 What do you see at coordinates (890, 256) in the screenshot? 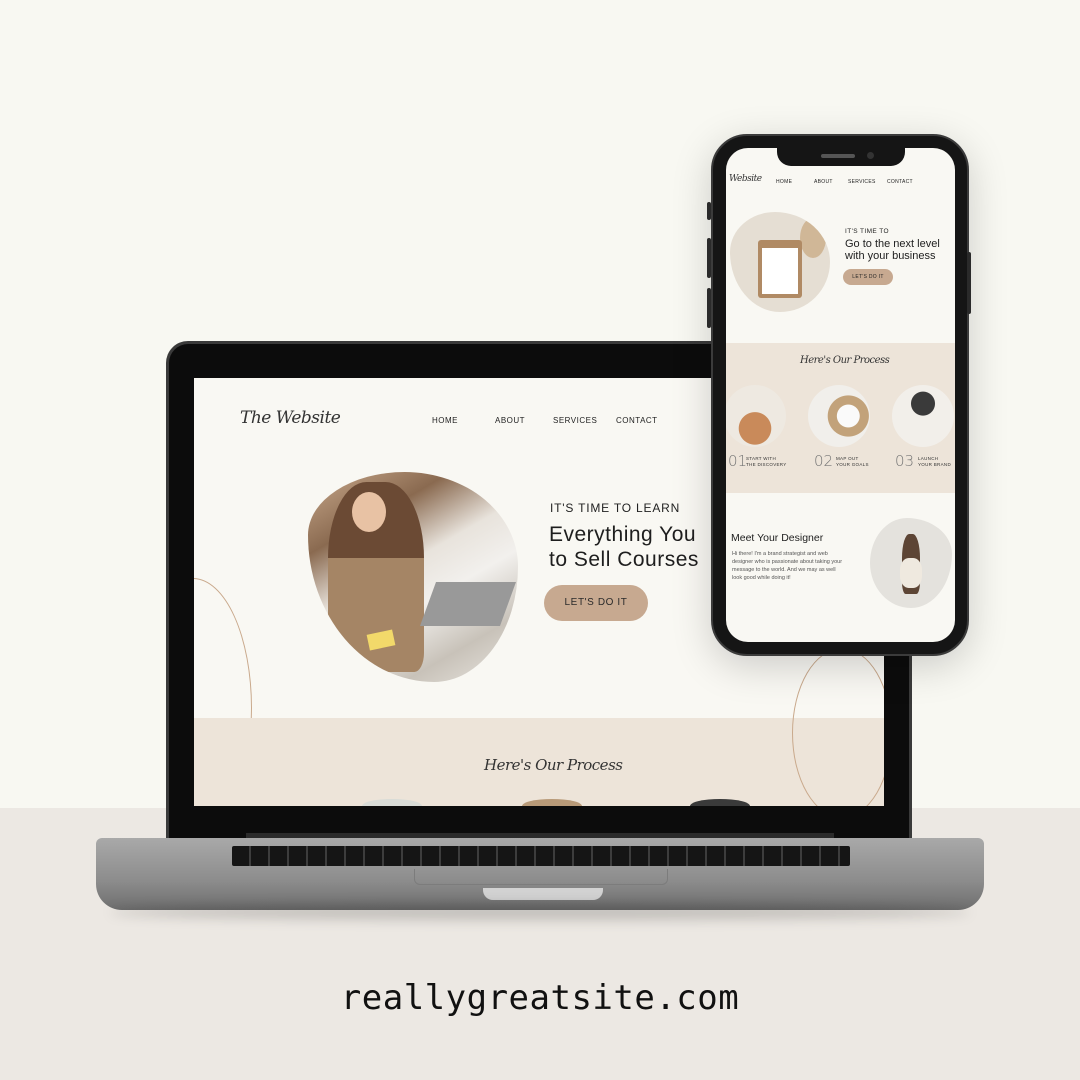
I see `mobile-hero-headline-line2: with your business` at bounding box center [890, 256].